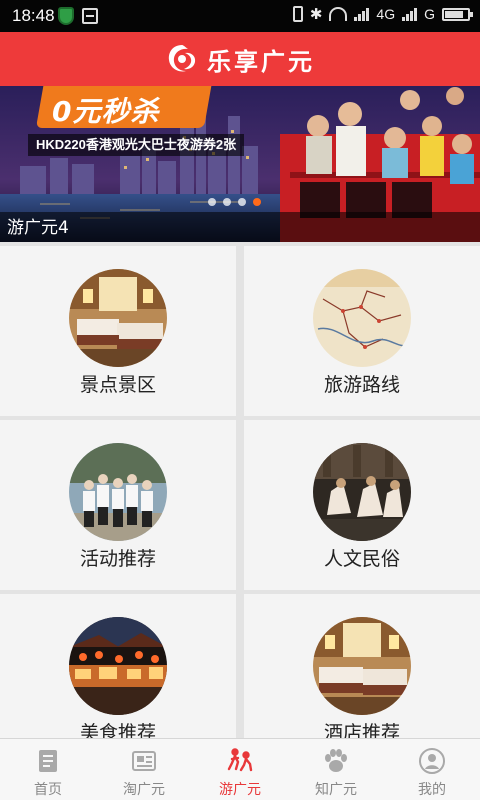  What do you see at coordinates (432, 790) in the screenshot?
I see `nav-label: 我的` at bounding box center [432, 790].